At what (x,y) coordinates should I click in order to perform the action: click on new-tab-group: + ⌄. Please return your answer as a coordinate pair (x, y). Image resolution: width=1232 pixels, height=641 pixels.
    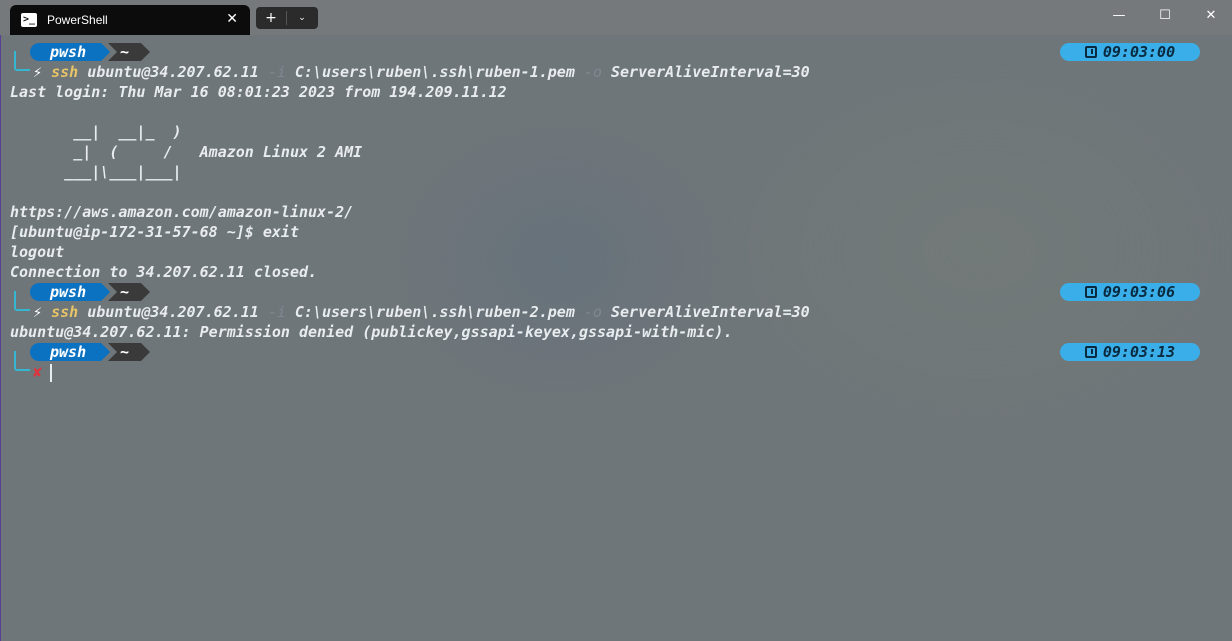
    Looking at the image, I should click on (287, 18).